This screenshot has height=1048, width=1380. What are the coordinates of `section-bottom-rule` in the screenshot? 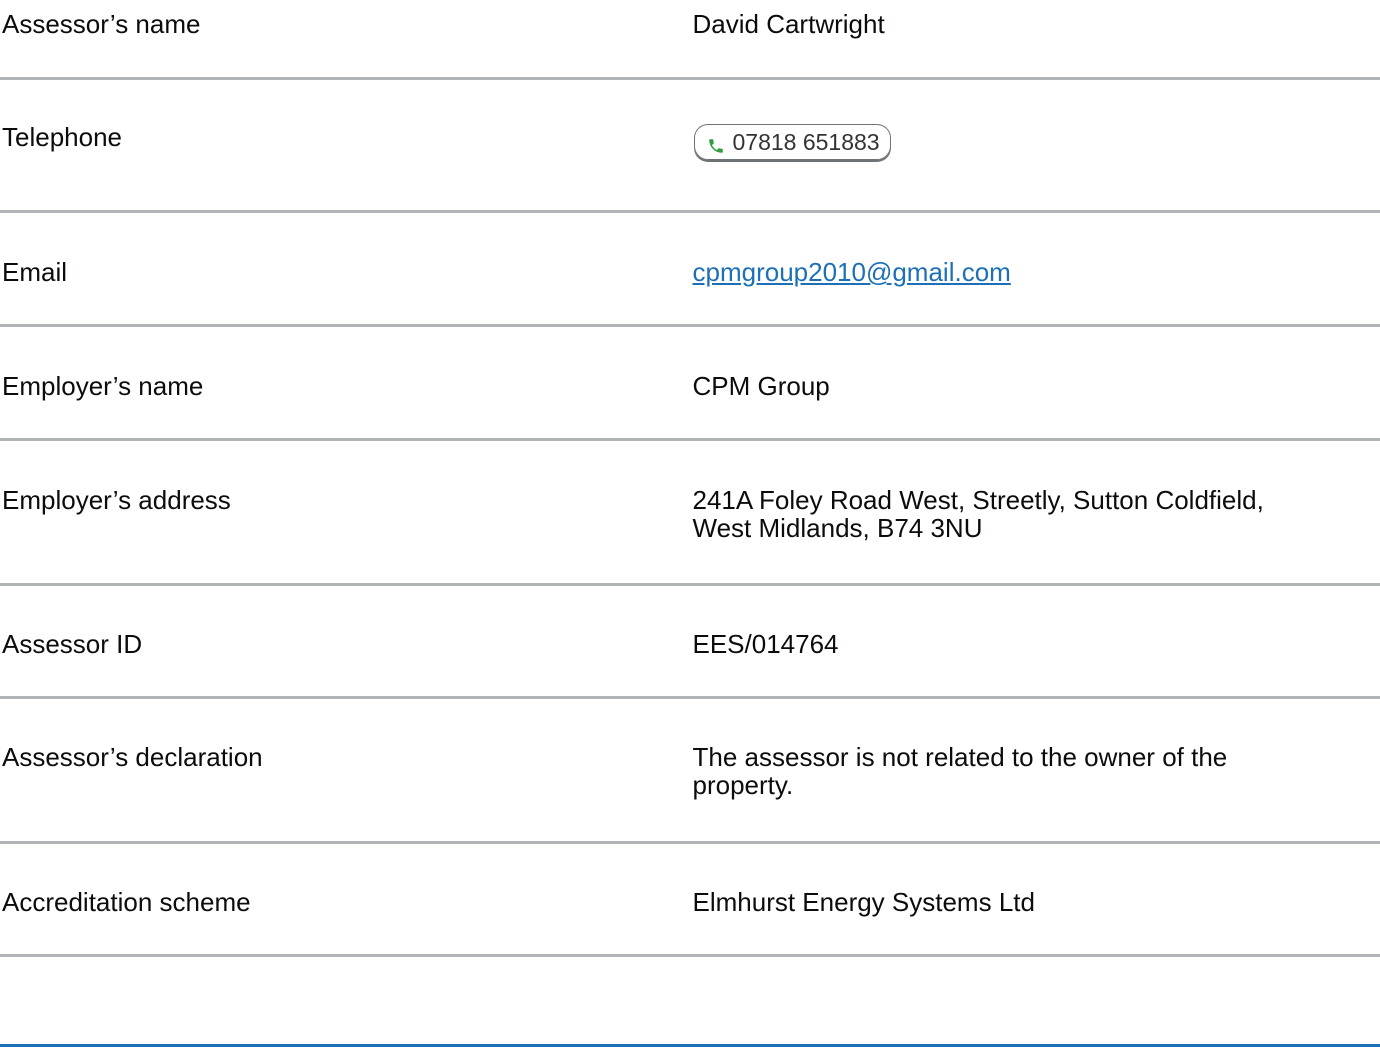 It's located at (690, 1045).